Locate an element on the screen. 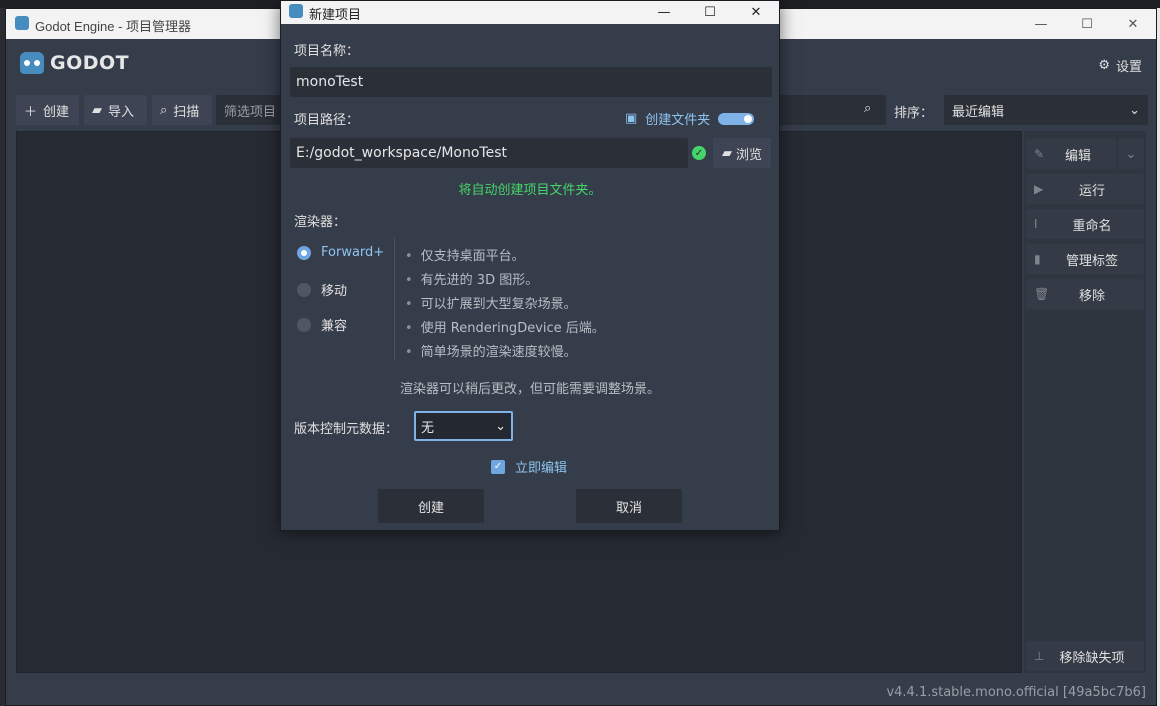 Image resolution: width=1160 pixels, height=706 pixels. remove-missing-label: 移除缺失项 is located at coordinates (1092, 658).